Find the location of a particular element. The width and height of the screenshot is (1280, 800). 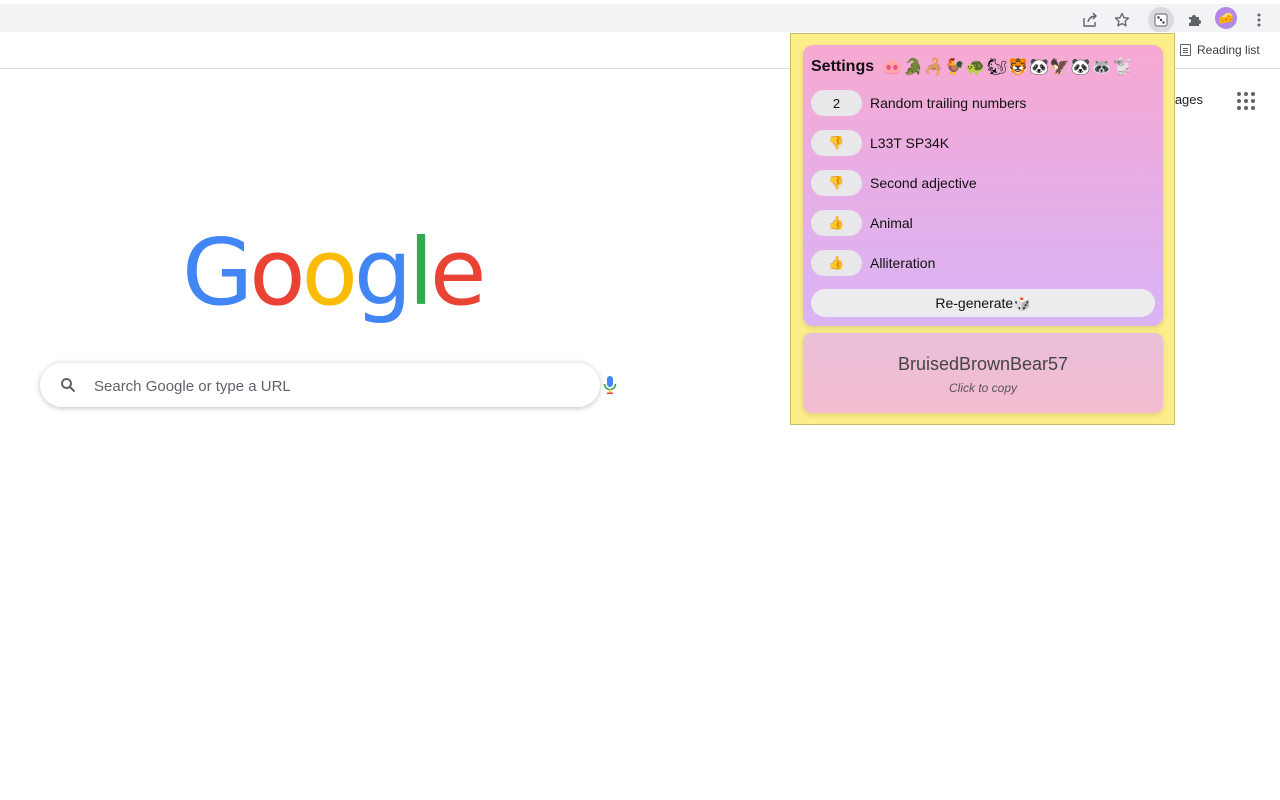

browser-toolbar: 🧀 is located at coordinates (640, 18).